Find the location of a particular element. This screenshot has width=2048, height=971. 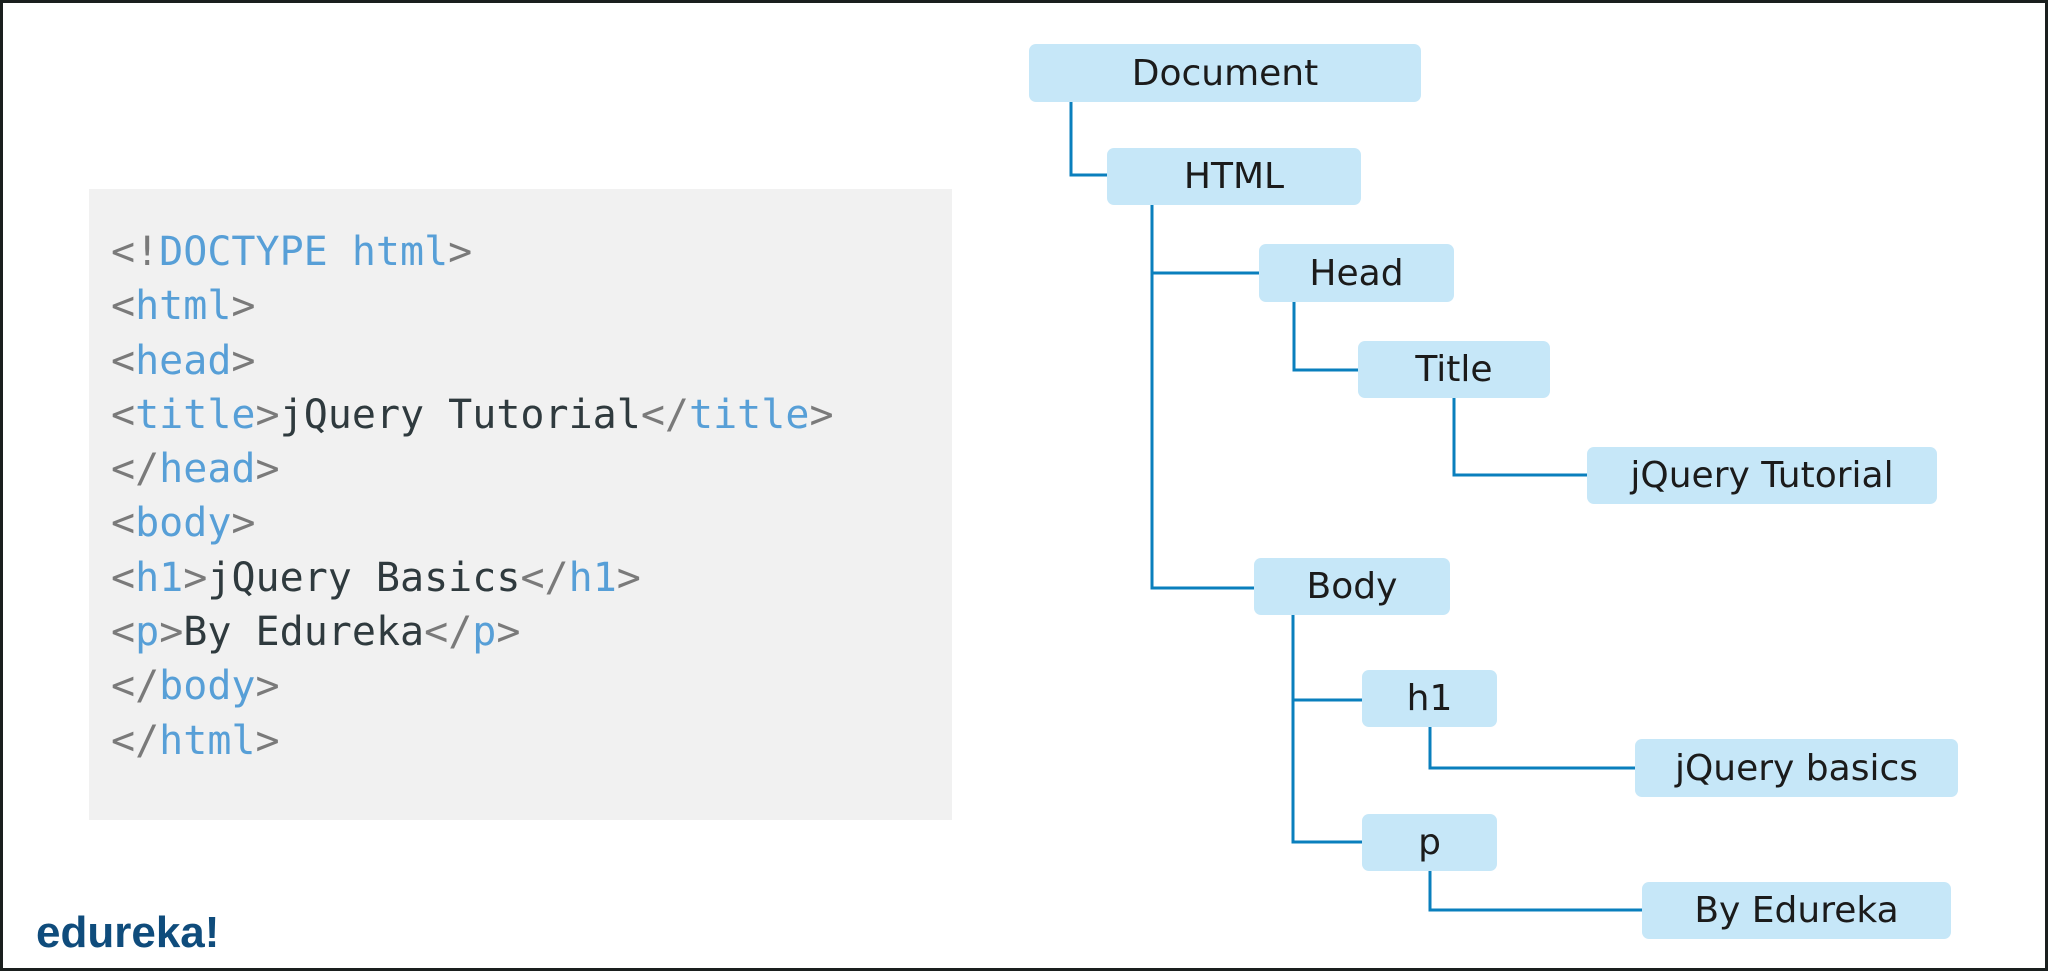

connector-head-title is located at coordinates (1325, 337).